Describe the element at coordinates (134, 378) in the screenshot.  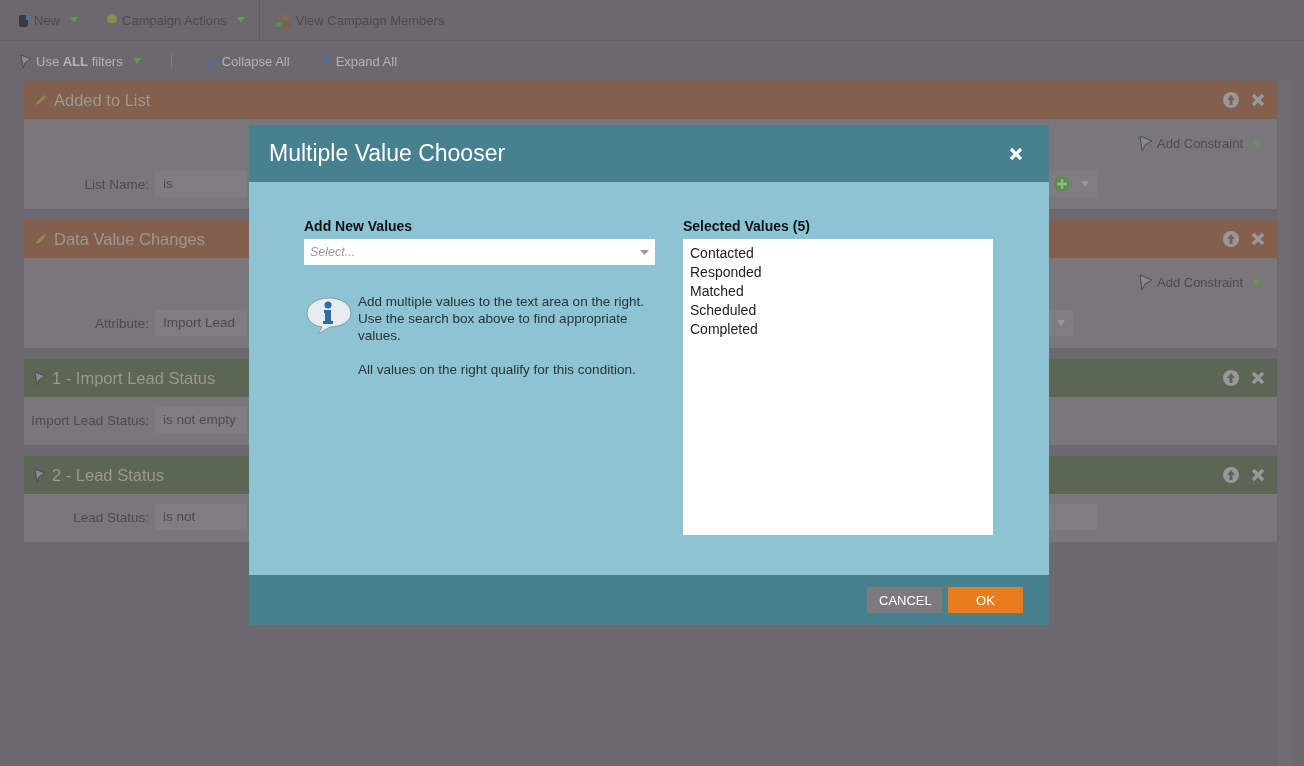
I see `card-title: 1 - Import Lead Status` at that location.